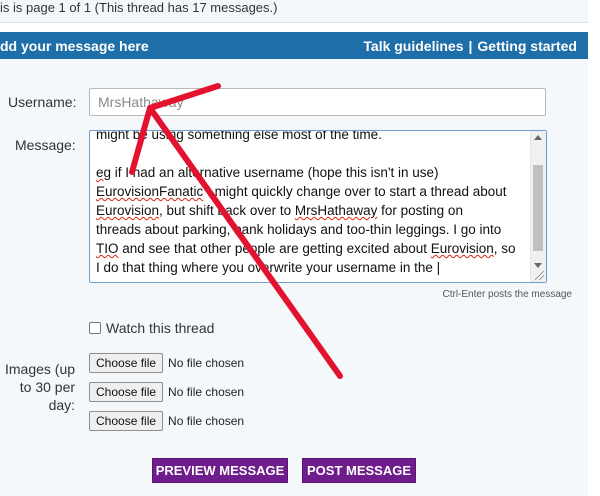  What do you see at coordinates (317, 102) in the screenshot?
I see `username-field` at bounding box center [317, 102].